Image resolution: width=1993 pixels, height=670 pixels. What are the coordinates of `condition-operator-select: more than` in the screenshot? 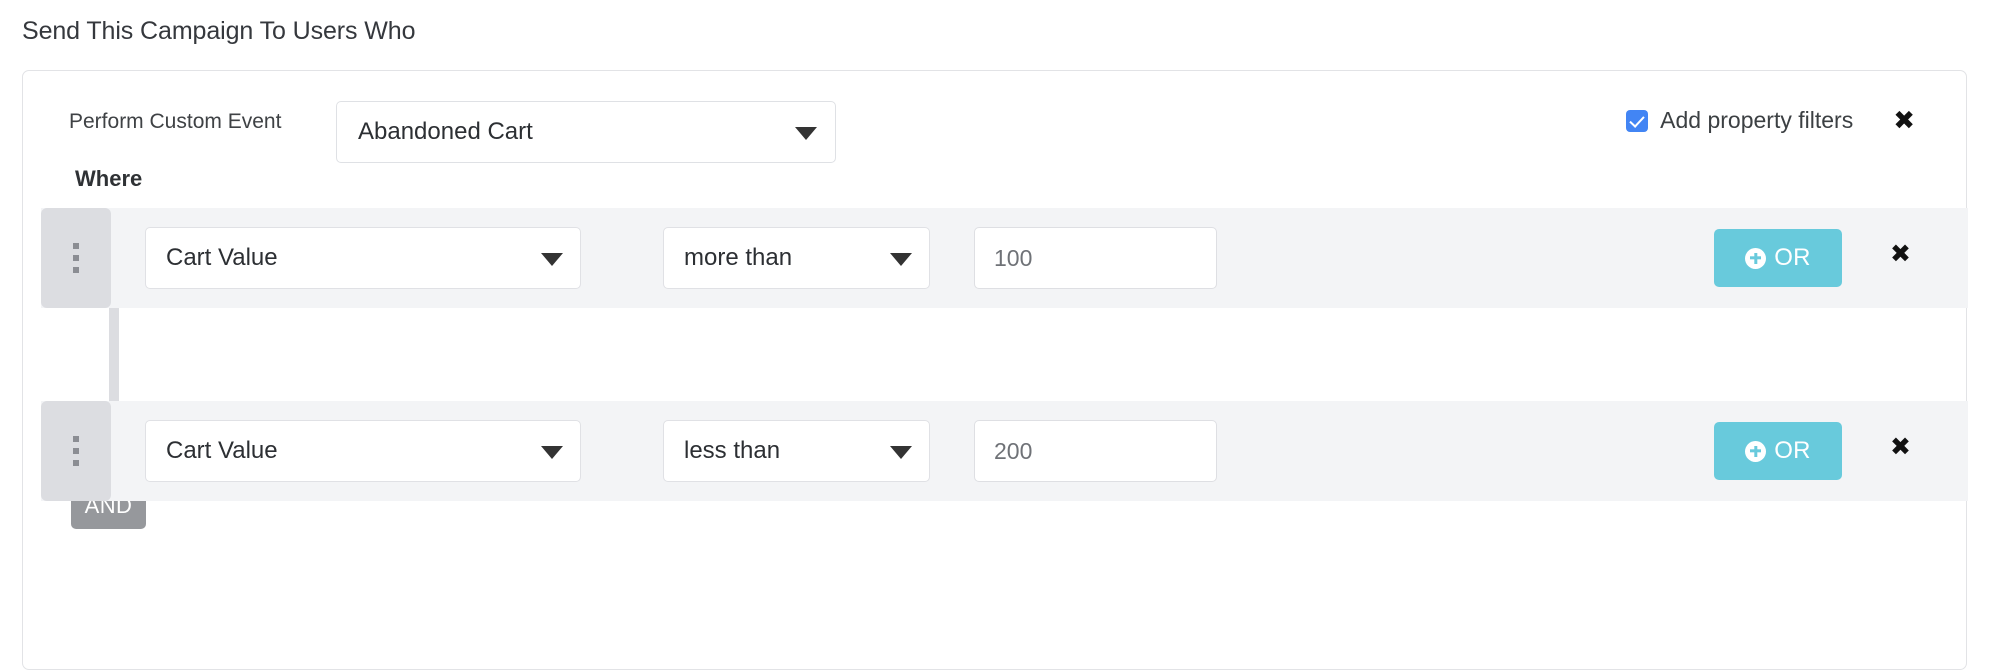 It's located at (796, 258).